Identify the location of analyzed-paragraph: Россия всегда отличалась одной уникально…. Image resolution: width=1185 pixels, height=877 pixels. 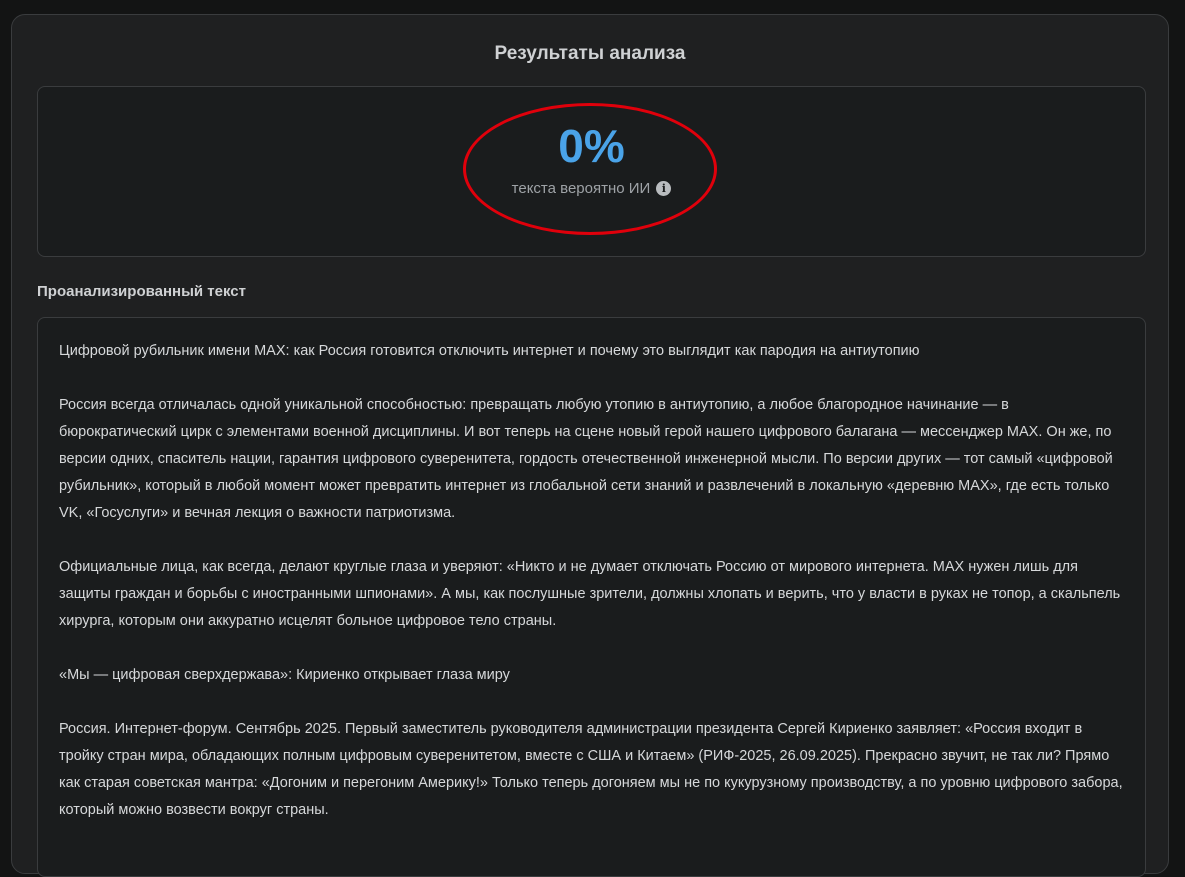
(586, 459).